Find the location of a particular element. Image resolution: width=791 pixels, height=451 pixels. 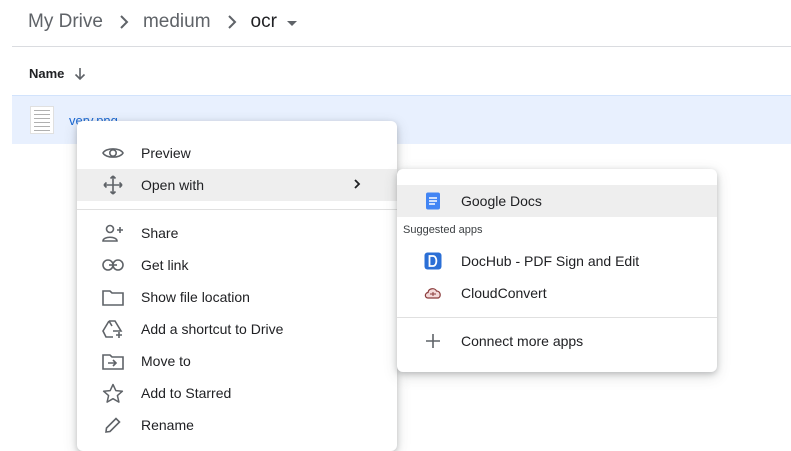

file-thumbnail is located at coordinates (42, 120).